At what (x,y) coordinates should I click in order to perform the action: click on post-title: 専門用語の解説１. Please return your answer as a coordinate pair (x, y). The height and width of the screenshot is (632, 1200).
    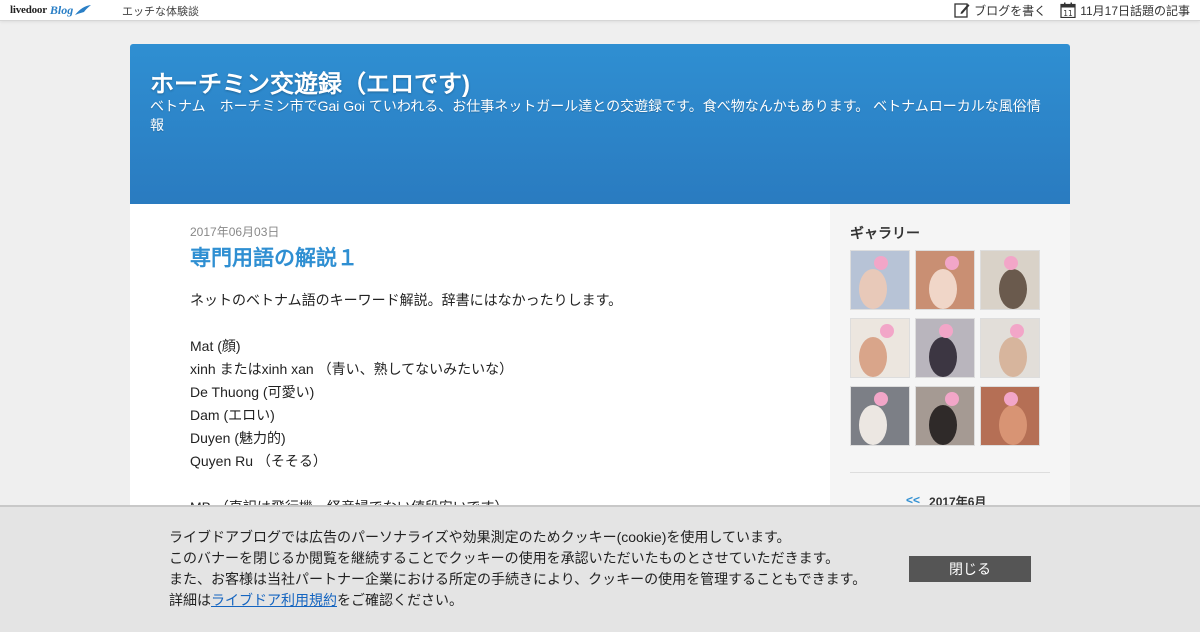
    Looking at the image, I should click on (274, 257).